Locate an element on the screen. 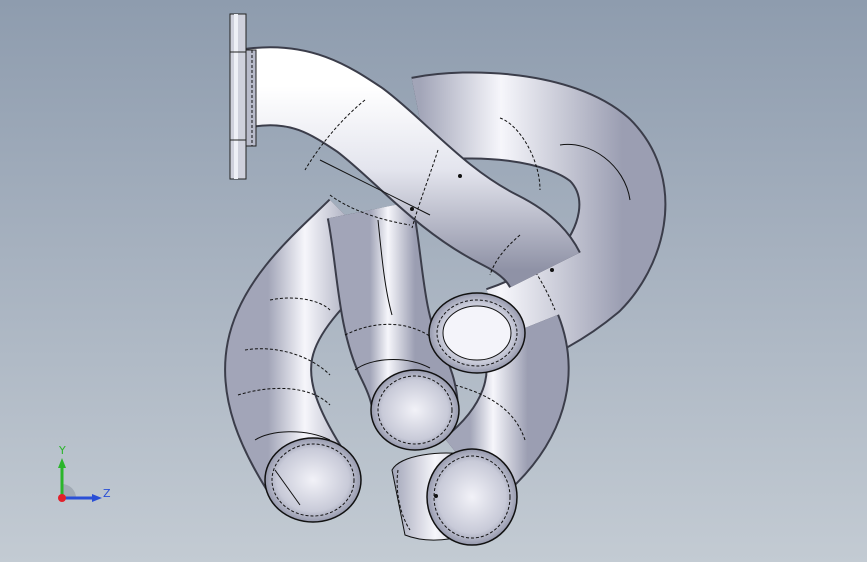  flange is located at coordinates (243, 96).